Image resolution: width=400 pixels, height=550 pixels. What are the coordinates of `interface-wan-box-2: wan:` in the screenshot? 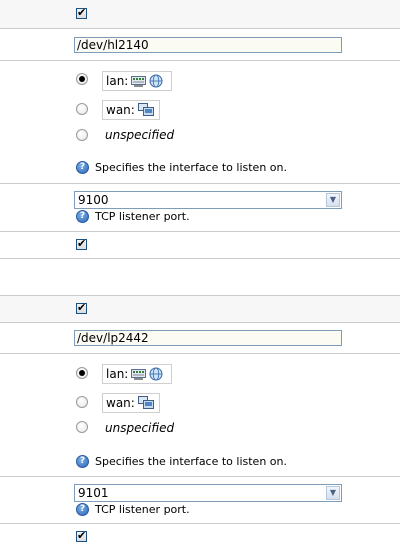 It's located at (131, 403).